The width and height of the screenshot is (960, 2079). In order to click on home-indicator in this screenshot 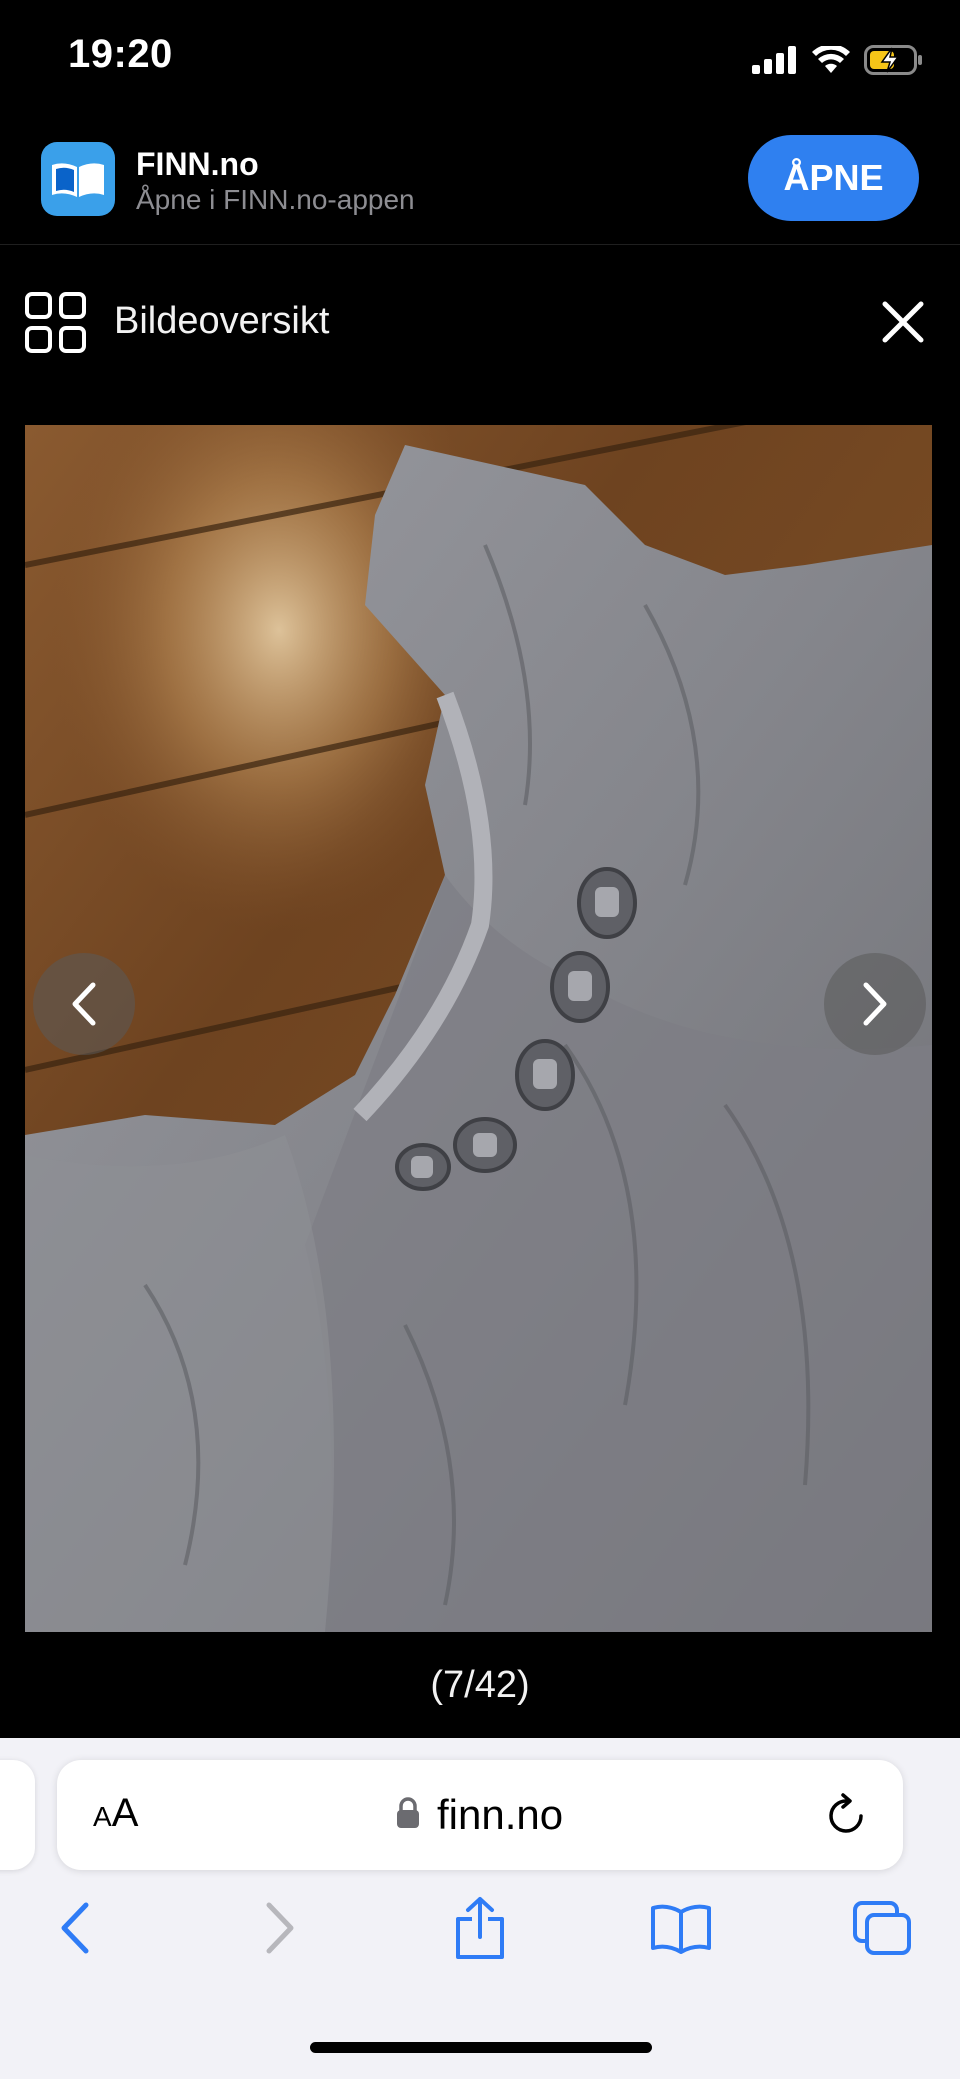, I will do `click(481, 2047)`.